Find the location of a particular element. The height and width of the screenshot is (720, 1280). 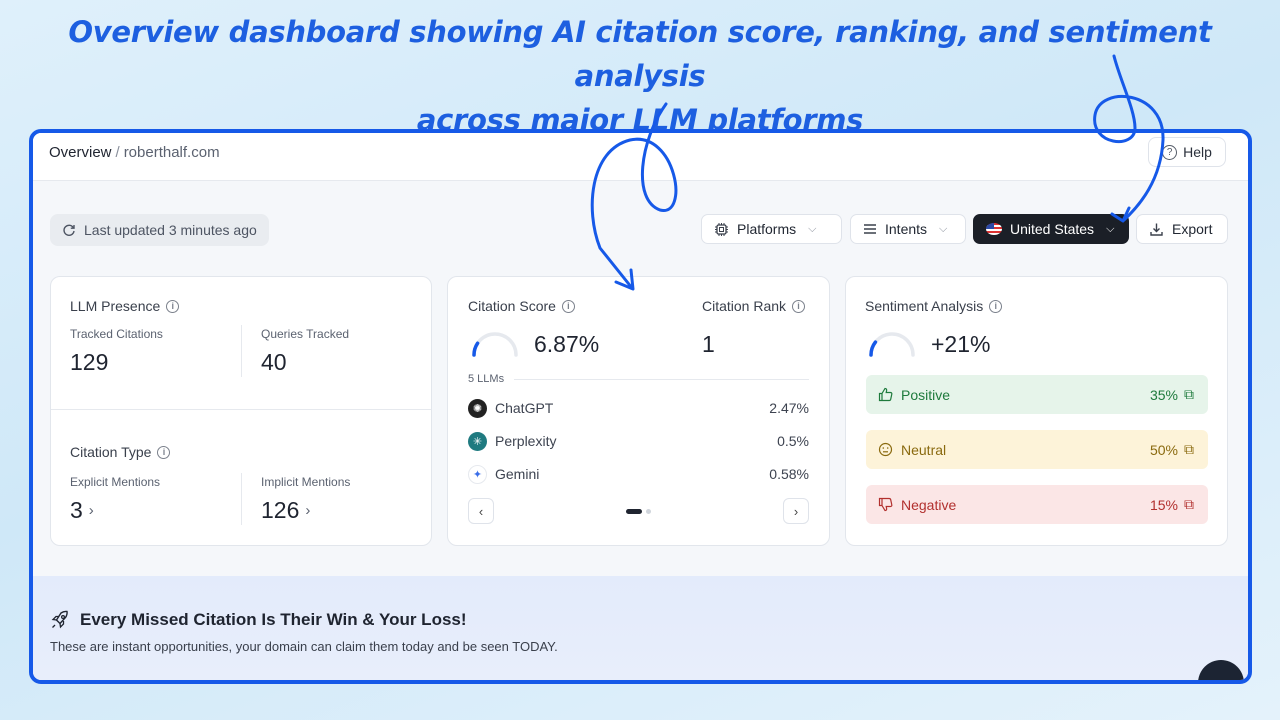

export-button: Export is located at coordinates (1182, 229).